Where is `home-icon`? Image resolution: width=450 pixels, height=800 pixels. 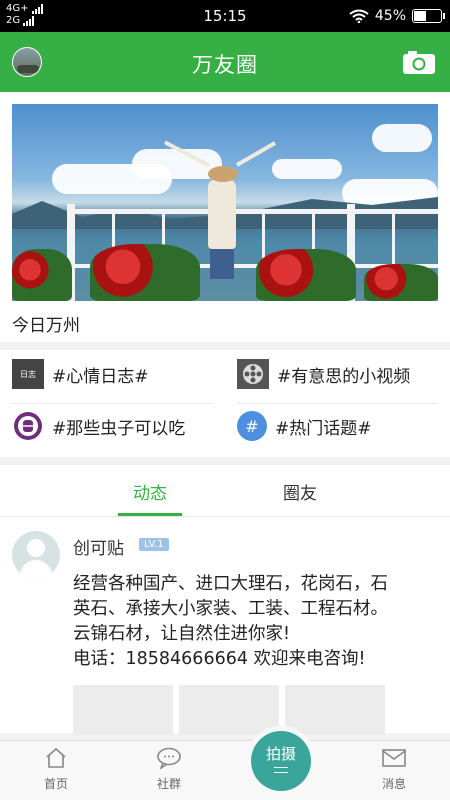
home-icon is located at coordinates (56, 757).